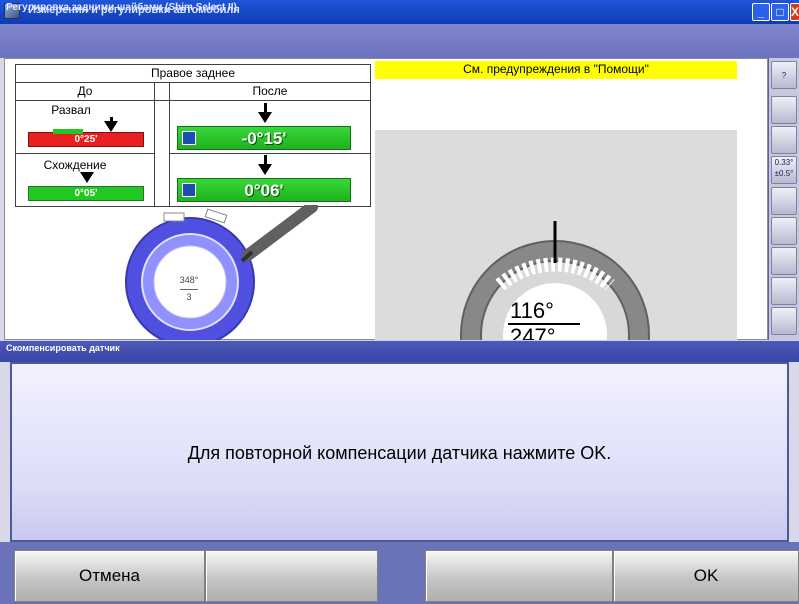 This screenshot has height=604, width=799. What do you see at coordinates (784, 291) in the screenshot?
I see `print-icon` at bounding box center [784, 291].